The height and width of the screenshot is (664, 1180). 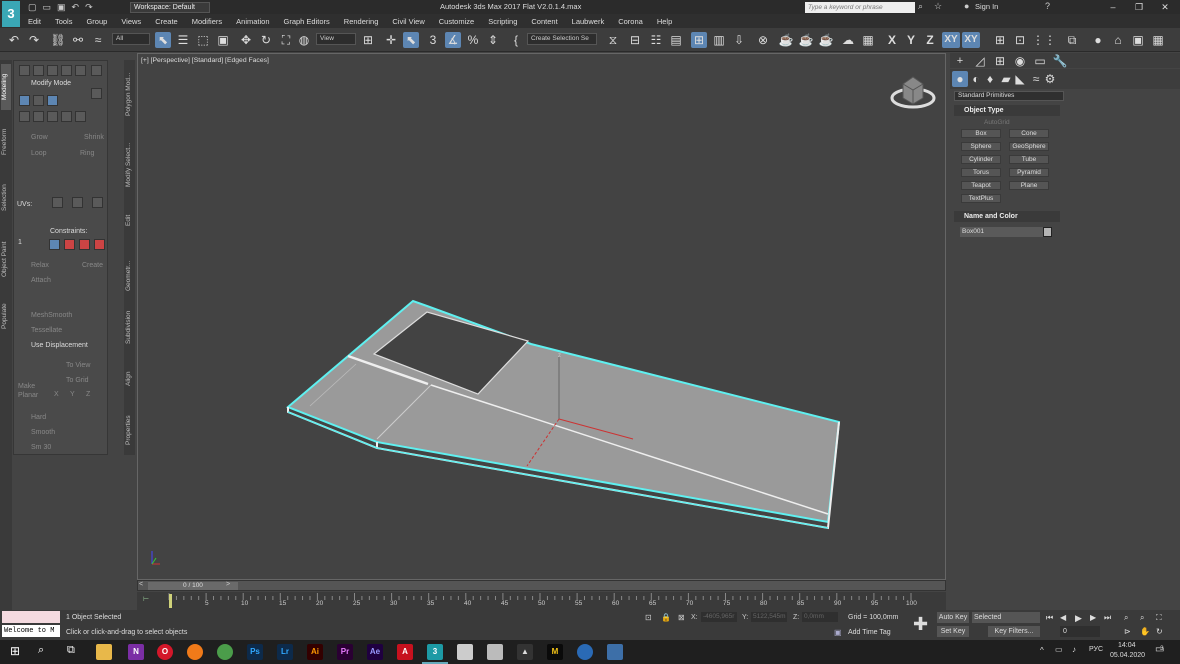 I want to click on sphere-icon: ●, so click(x=1098, y=40).